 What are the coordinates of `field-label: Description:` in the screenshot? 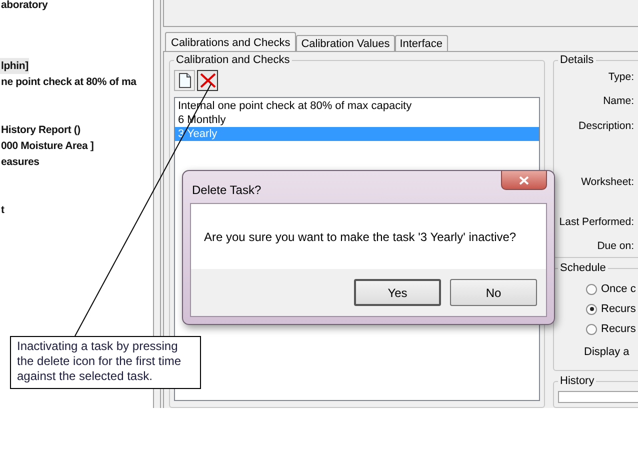 It's located at (606, 126).